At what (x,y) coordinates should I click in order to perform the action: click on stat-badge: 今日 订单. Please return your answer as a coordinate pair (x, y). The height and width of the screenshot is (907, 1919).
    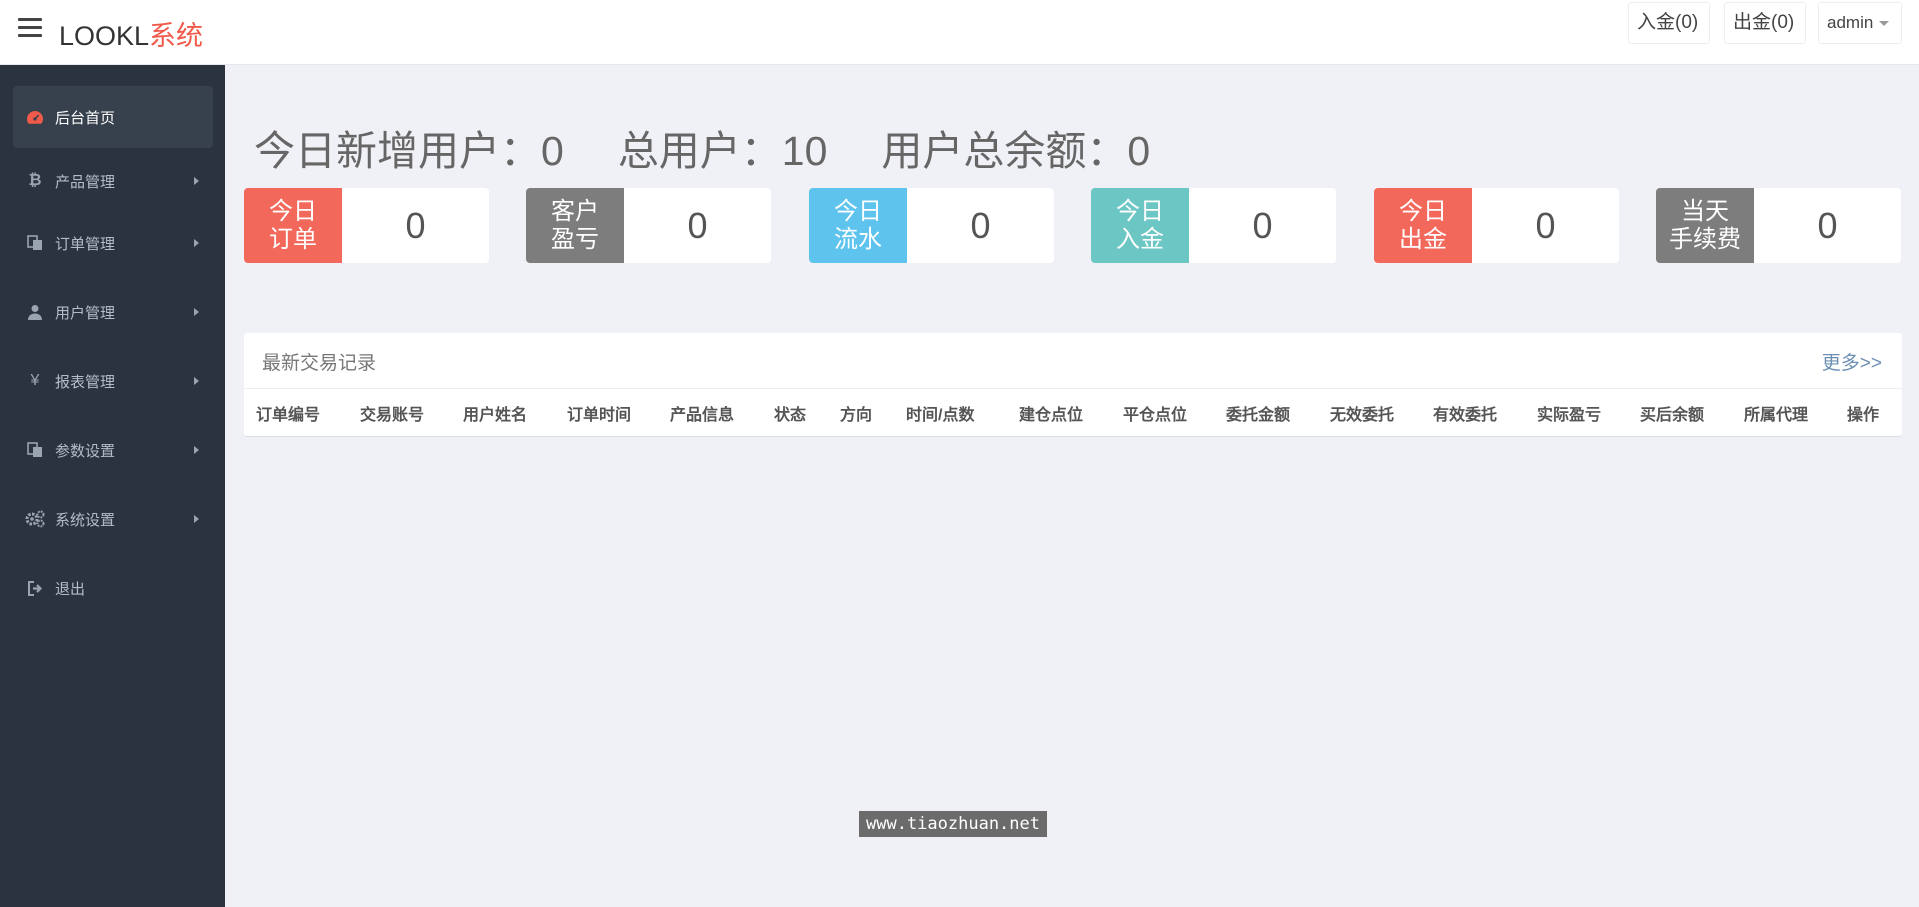
    Looking at the image, I should click on (293, 225).